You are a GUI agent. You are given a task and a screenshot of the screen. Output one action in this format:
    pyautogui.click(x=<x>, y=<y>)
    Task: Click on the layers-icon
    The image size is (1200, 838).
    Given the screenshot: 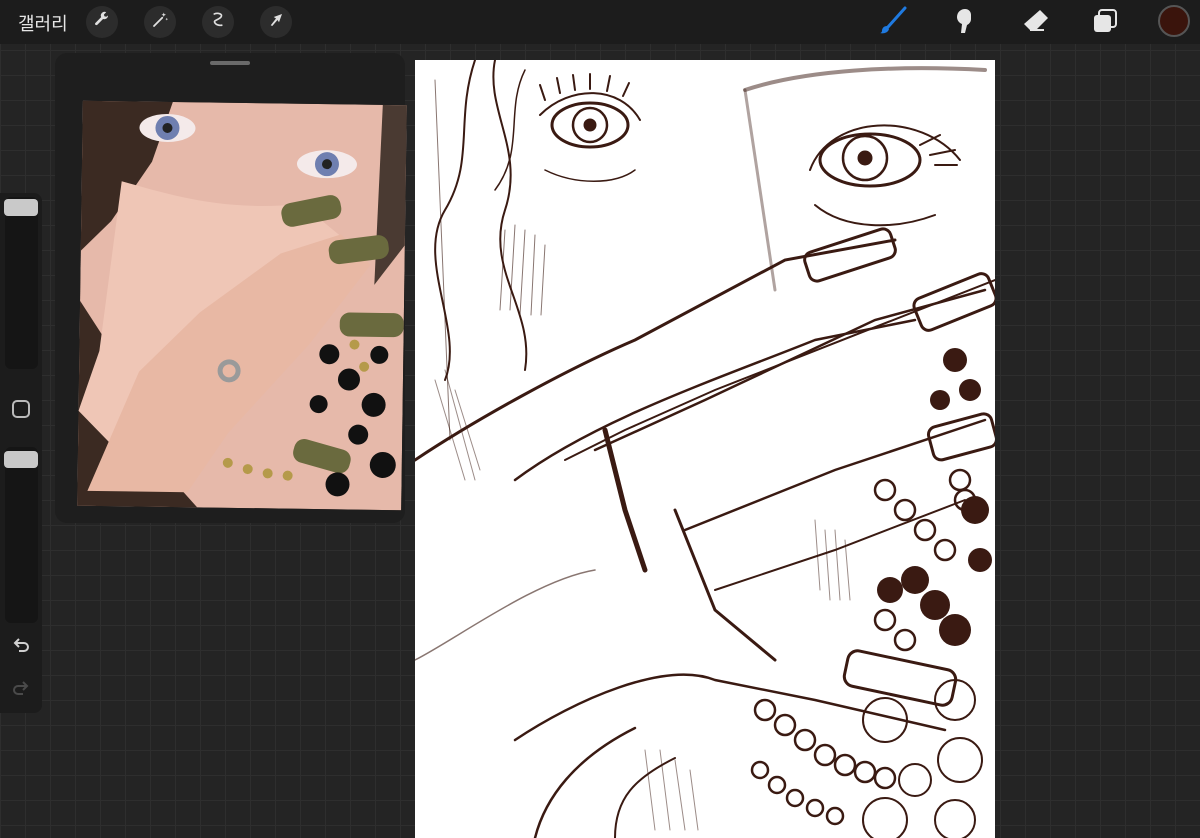 What is the action you would take?
    pyautogui.click(x=1105, y=23)
    